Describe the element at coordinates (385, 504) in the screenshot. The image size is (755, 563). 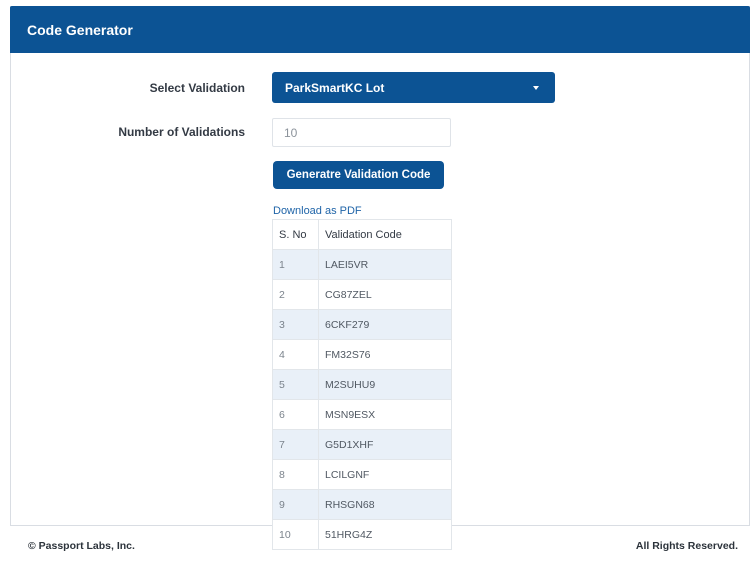
I see `row-code: RHSGN68` at that location.